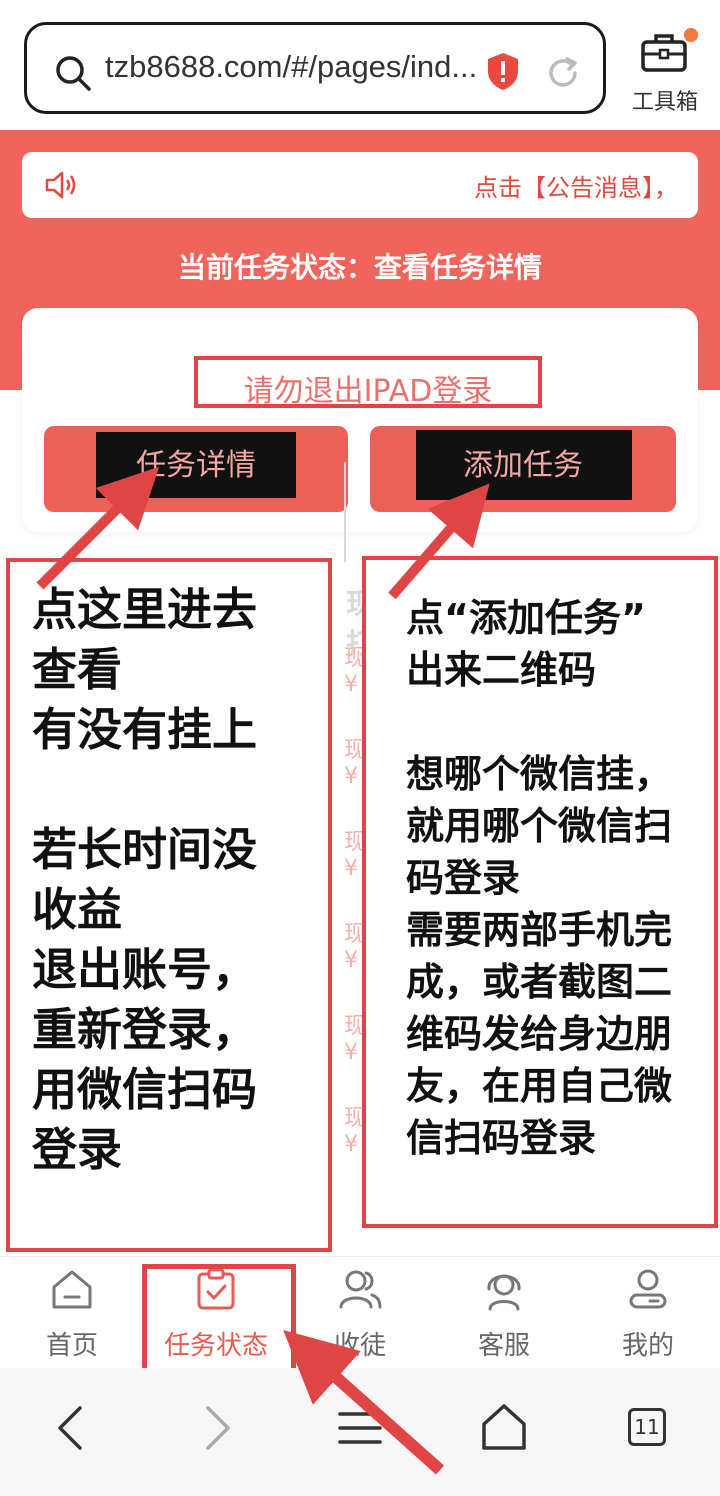  What do you see at coordinates (345, 512) in the screenshot?
I see `divider` at bounding box center [345, 512].